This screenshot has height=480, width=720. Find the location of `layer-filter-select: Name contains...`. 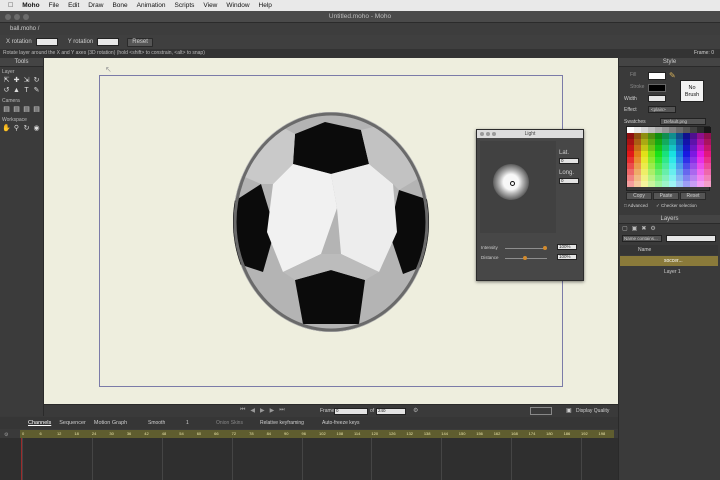

layer-filter-select: Name contains... is located at coordinates (642, 238).